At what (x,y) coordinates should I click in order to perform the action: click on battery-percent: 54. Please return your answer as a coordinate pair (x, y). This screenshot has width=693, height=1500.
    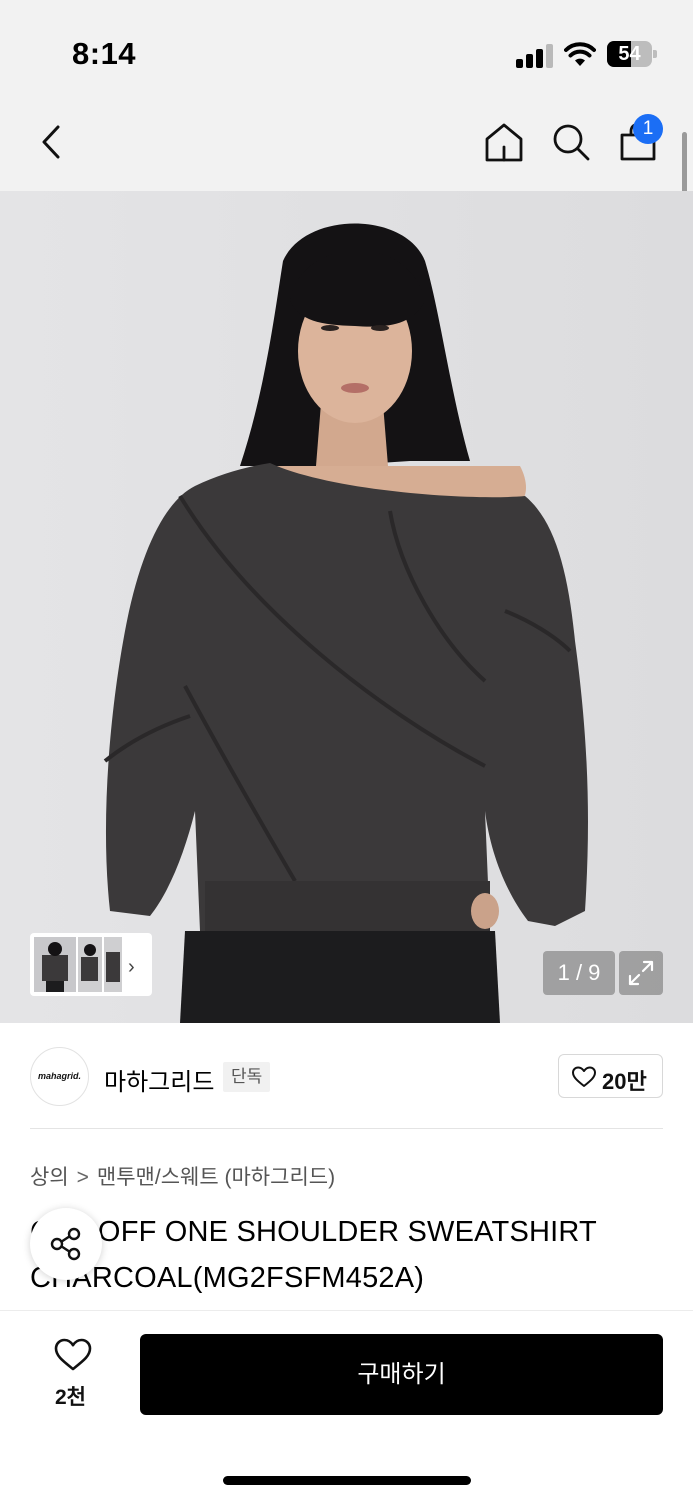
    Looking at the image, I should click on (629, 54).